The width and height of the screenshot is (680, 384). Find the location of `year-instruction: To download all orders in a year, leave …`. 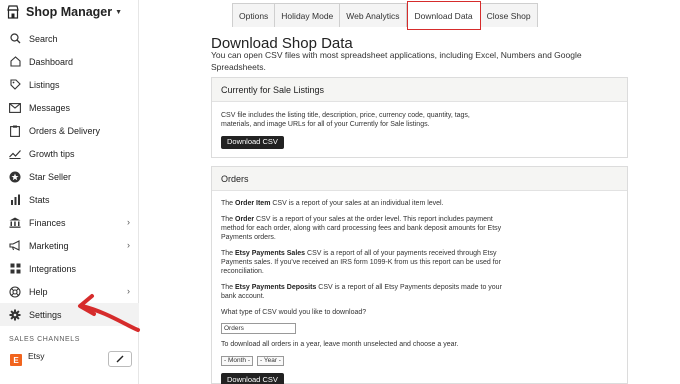

year-instruction: To download all orders in a year, leave … is located at coordinates (340, 345).